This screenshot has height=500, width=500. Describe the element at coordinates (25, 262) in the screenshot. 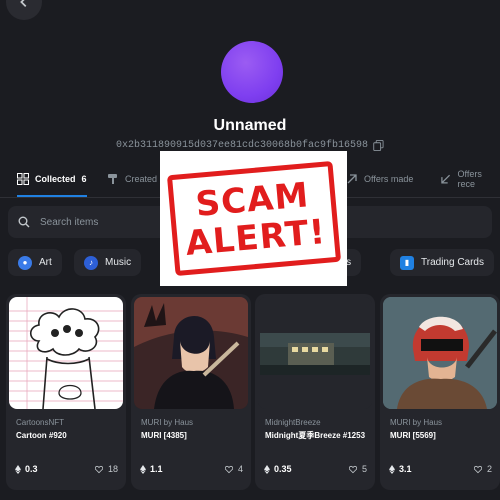

I see `palette-icon: ●` at that location.